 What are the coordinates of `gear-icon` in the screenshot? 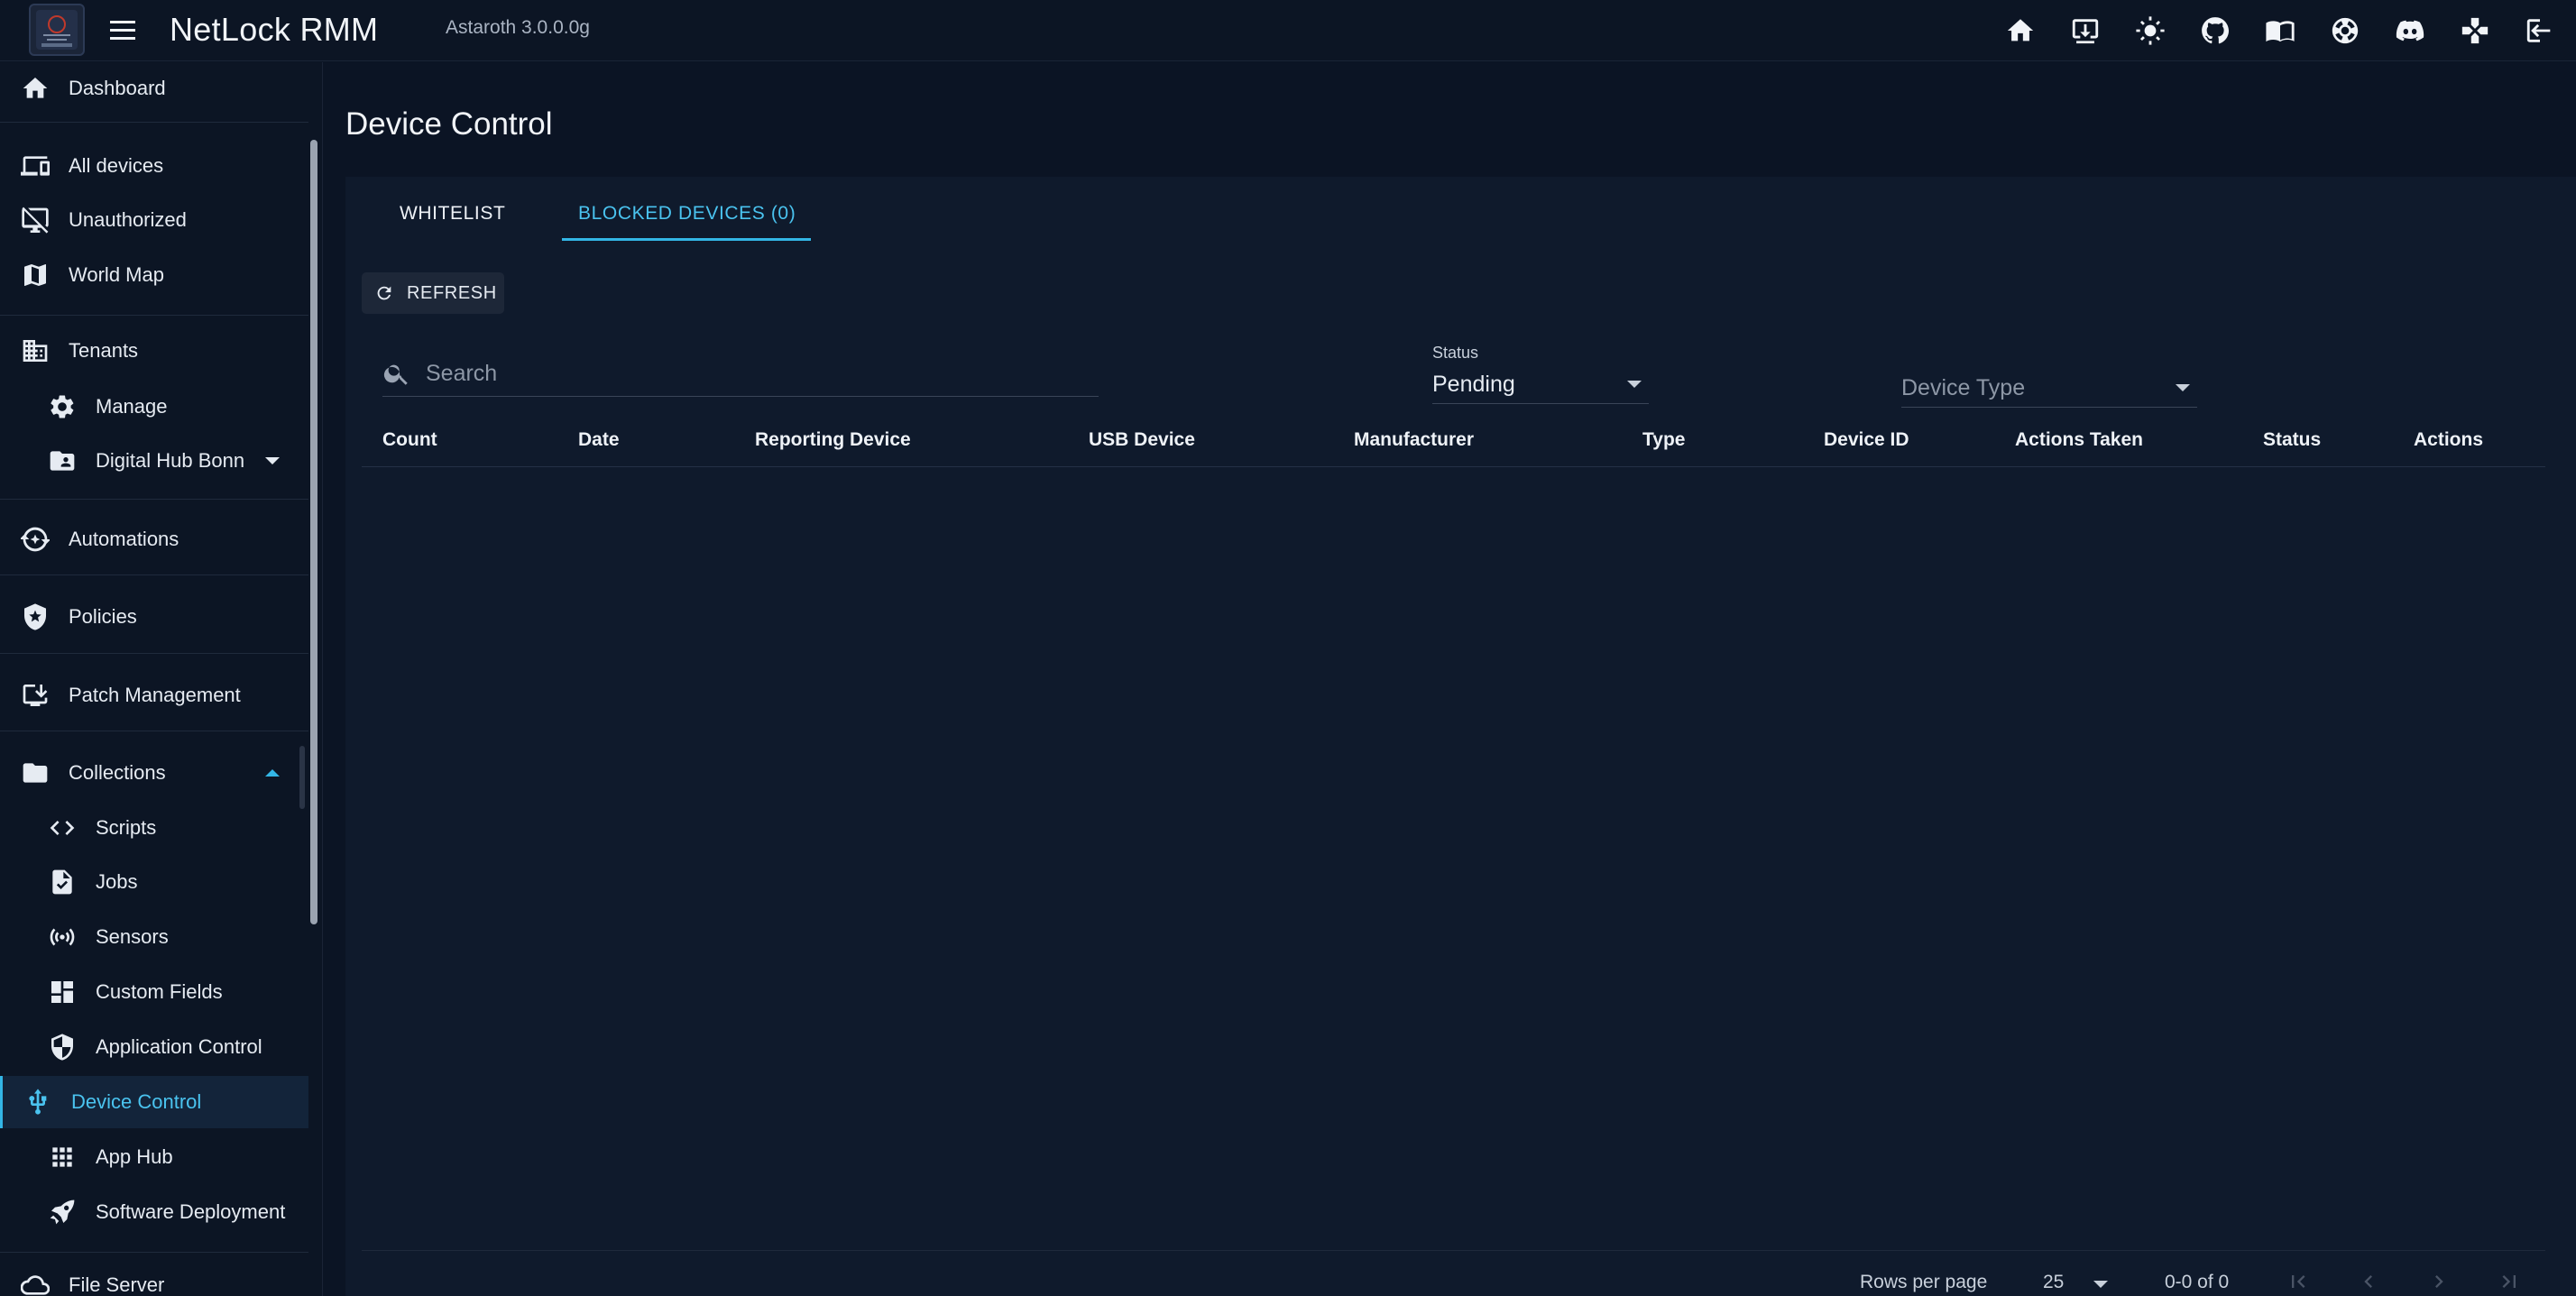 It's located at (62, 406).